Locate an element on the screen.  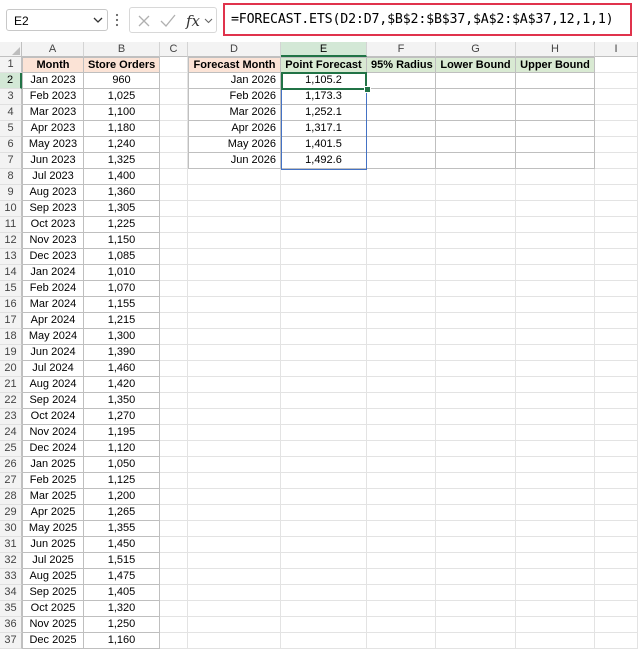
column-header-e: E is located at coordinates (324, 49).